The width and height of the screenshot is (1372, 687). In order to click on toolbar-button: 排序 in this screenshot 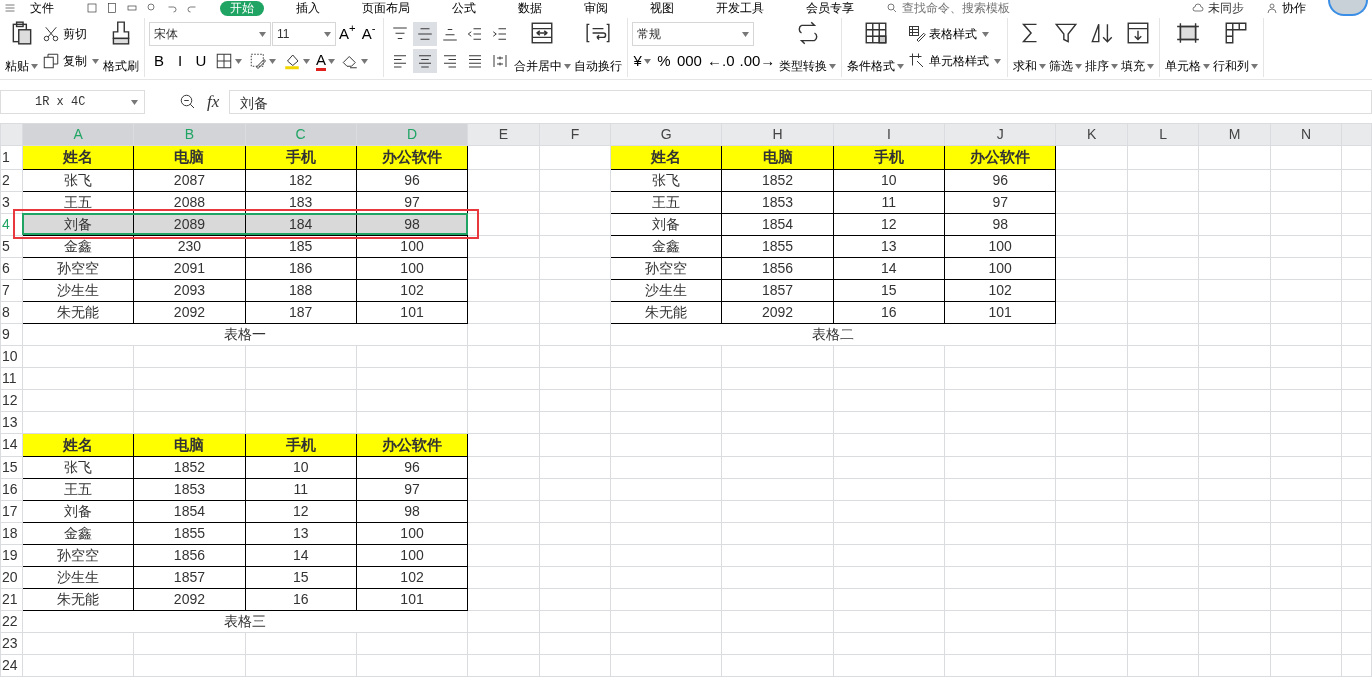, I will do `click(1102, 47)`.